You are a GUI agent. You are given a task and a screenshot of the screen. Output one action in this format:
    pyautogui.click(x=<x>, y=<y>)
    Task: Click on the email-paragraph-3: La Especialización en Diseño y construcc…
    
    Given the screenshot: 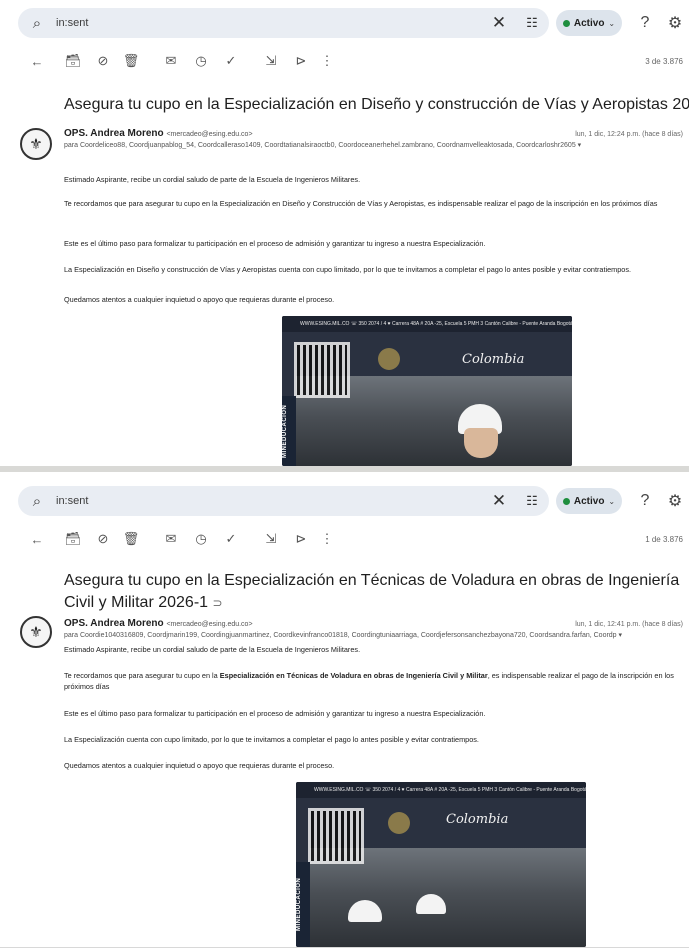 What is the action you would take?
    pyautogui.click(x=348, y=269)
    